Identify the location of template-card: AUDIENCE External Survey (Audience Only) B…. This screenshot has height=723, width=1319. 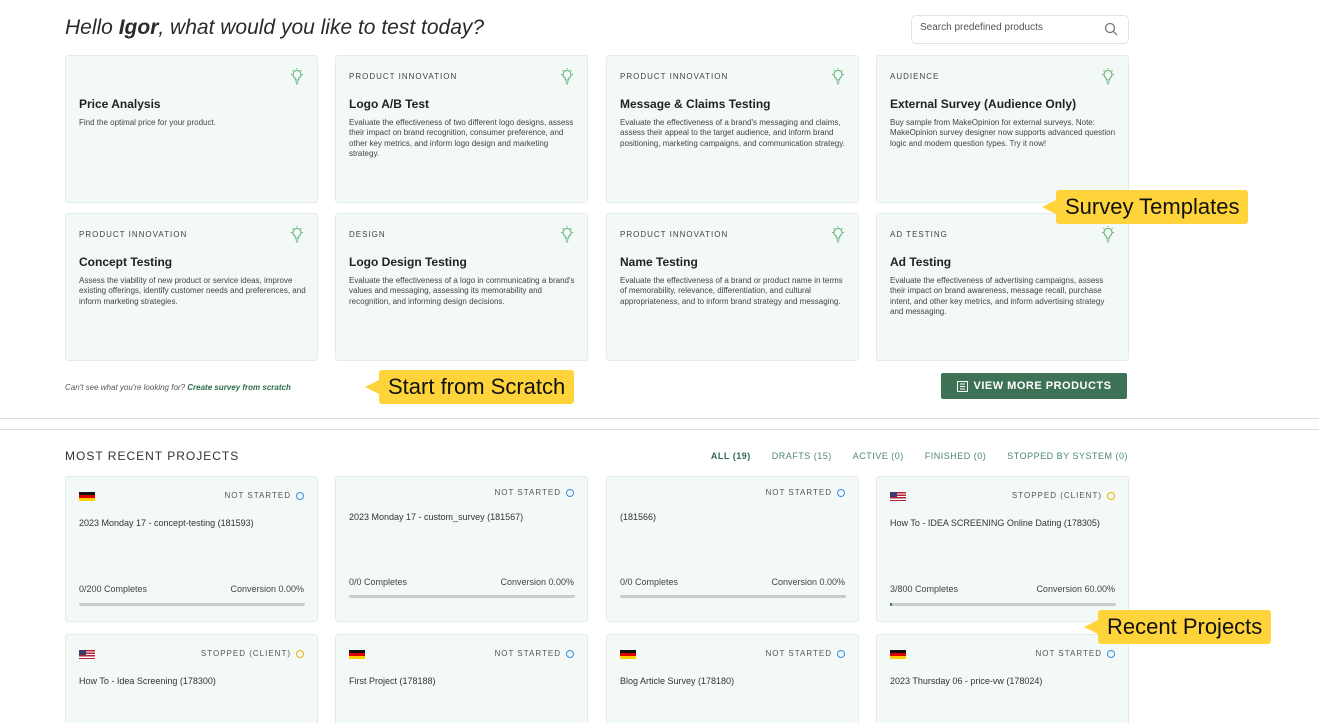
(1002, 129).